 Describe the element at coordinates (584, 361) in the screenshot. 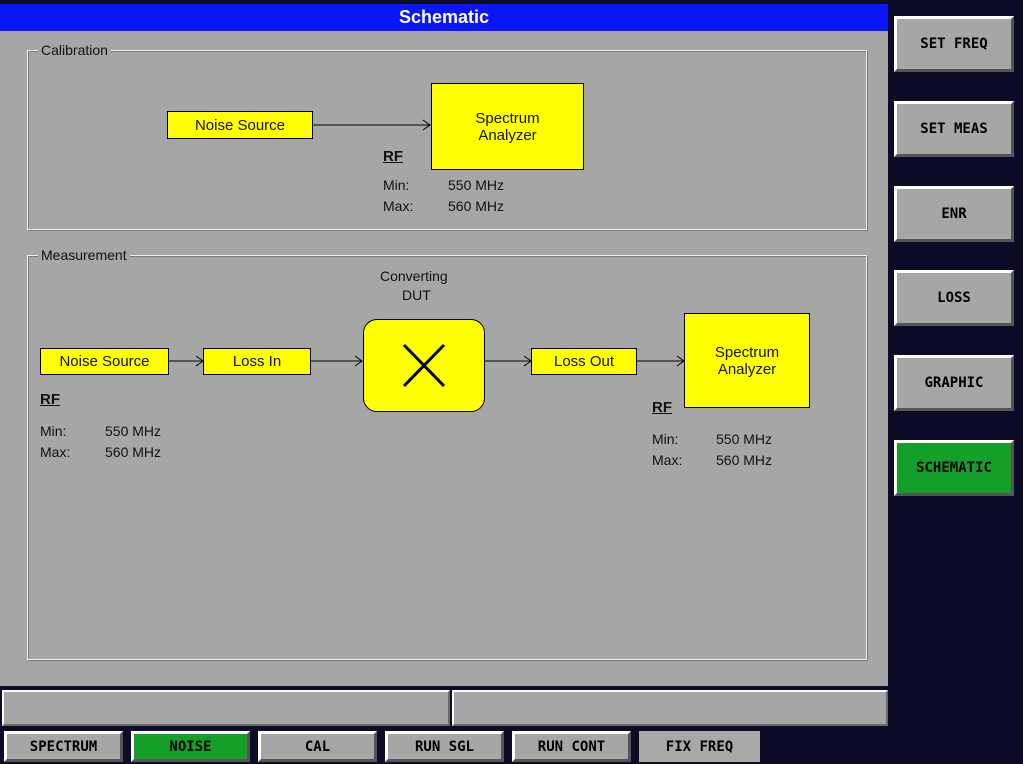

I see `loss-out-box: Loss Out` at that location.